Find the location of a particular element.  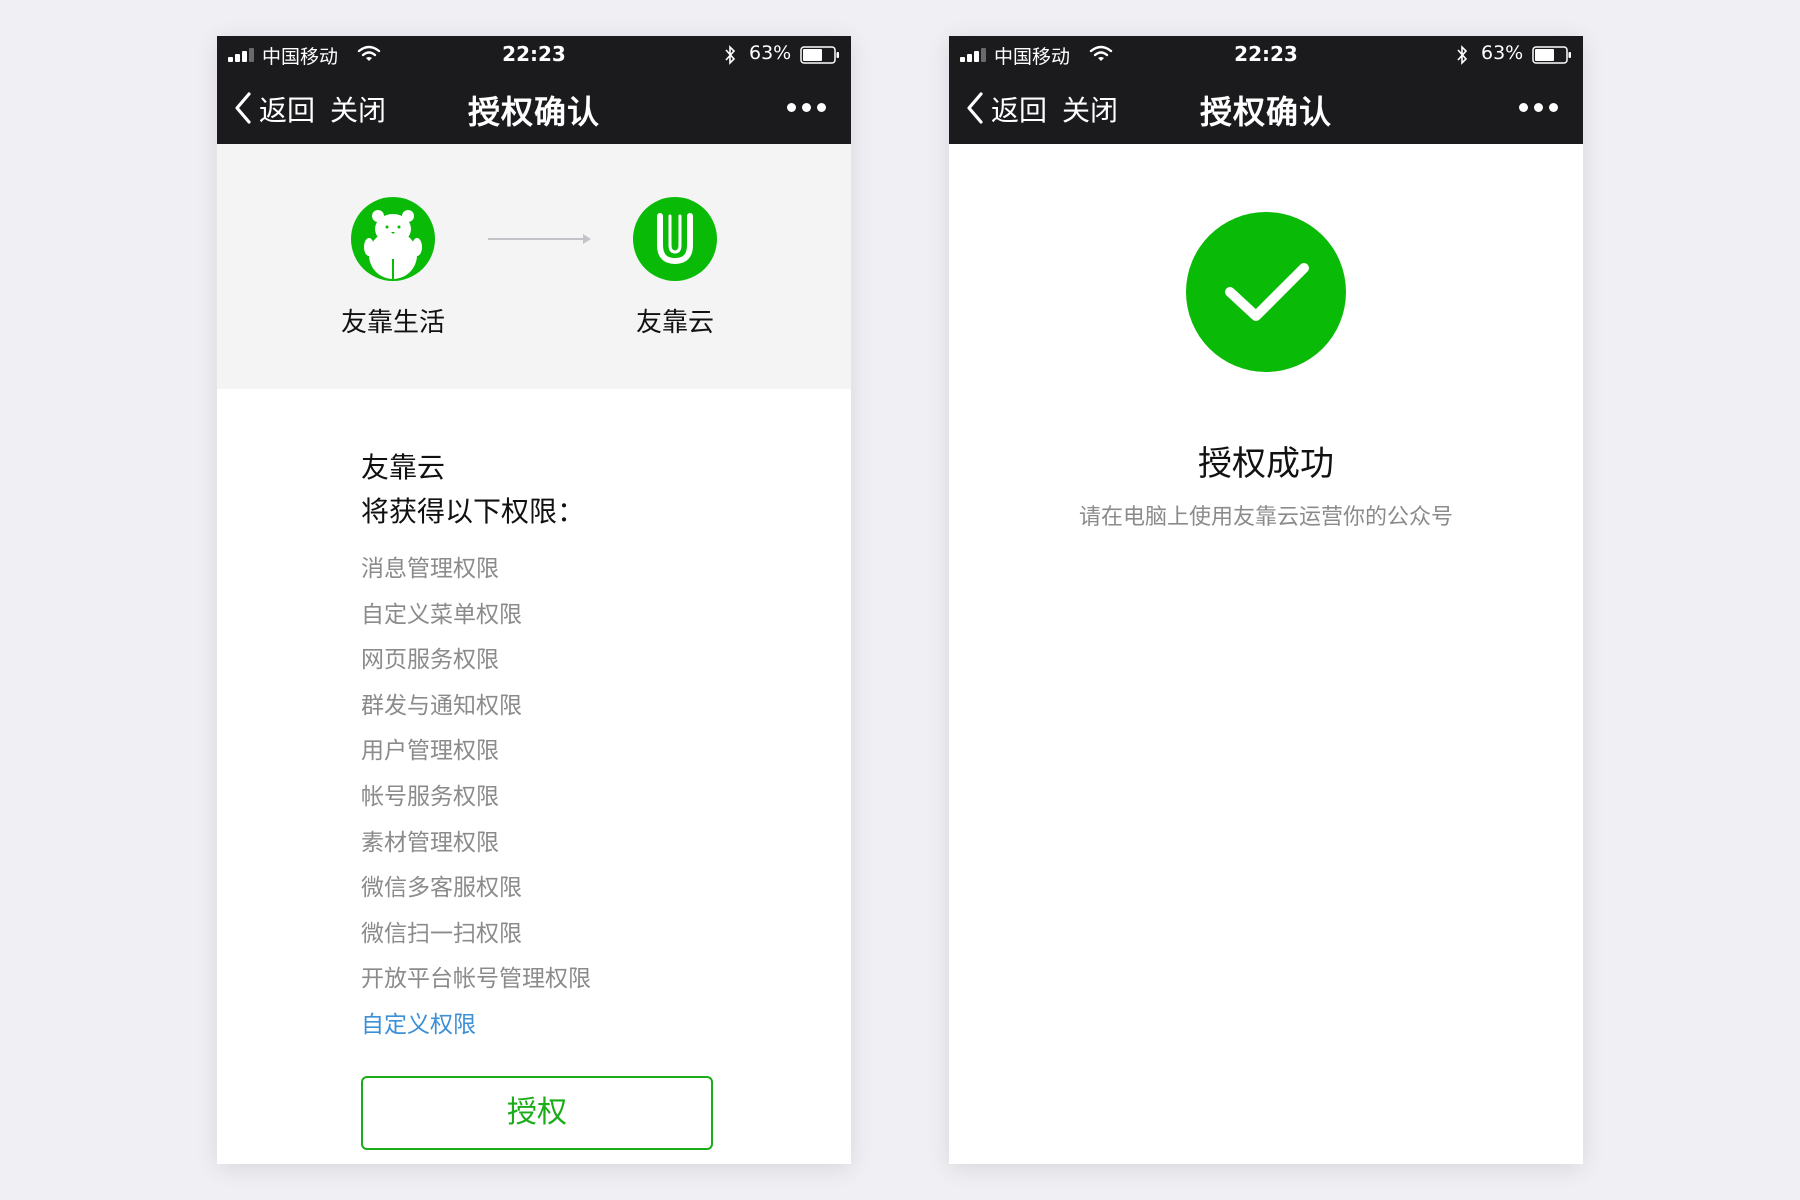

permission-item: 网页服务权限 is located at coordinates (430, 660).